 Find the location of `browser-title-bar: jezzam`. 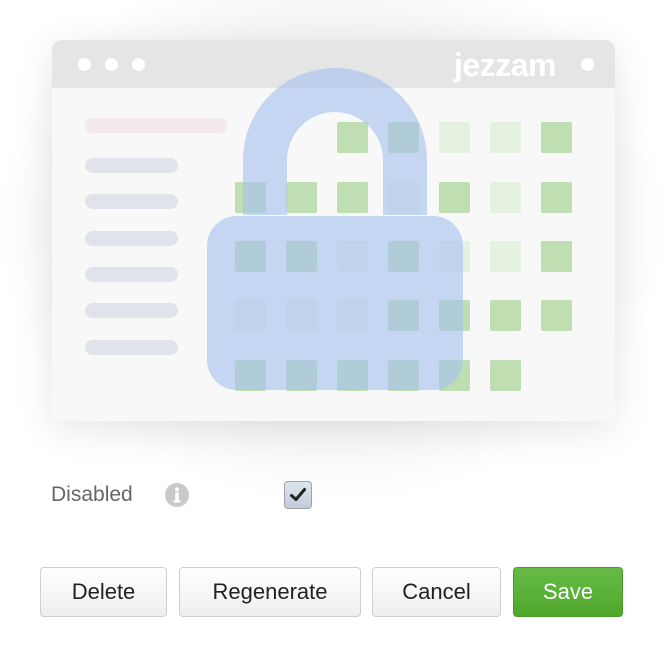

browser-title-bar: jezzam is located at coordinates (333, 64).